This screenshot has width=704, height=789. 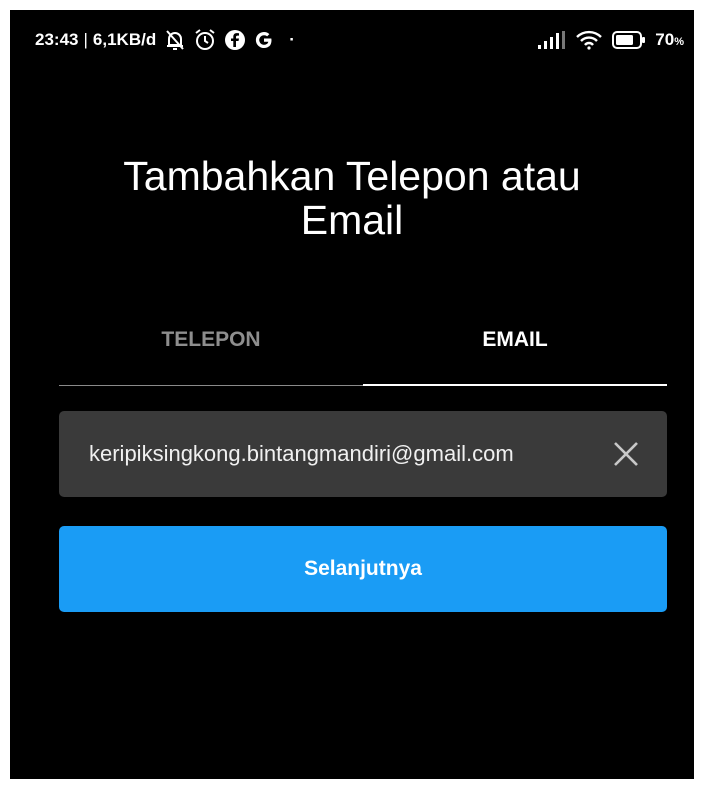 What do you see at coordinates (235, 40) in the screenshot?
I see `facebook-icon` at bounding box center [235, 40].